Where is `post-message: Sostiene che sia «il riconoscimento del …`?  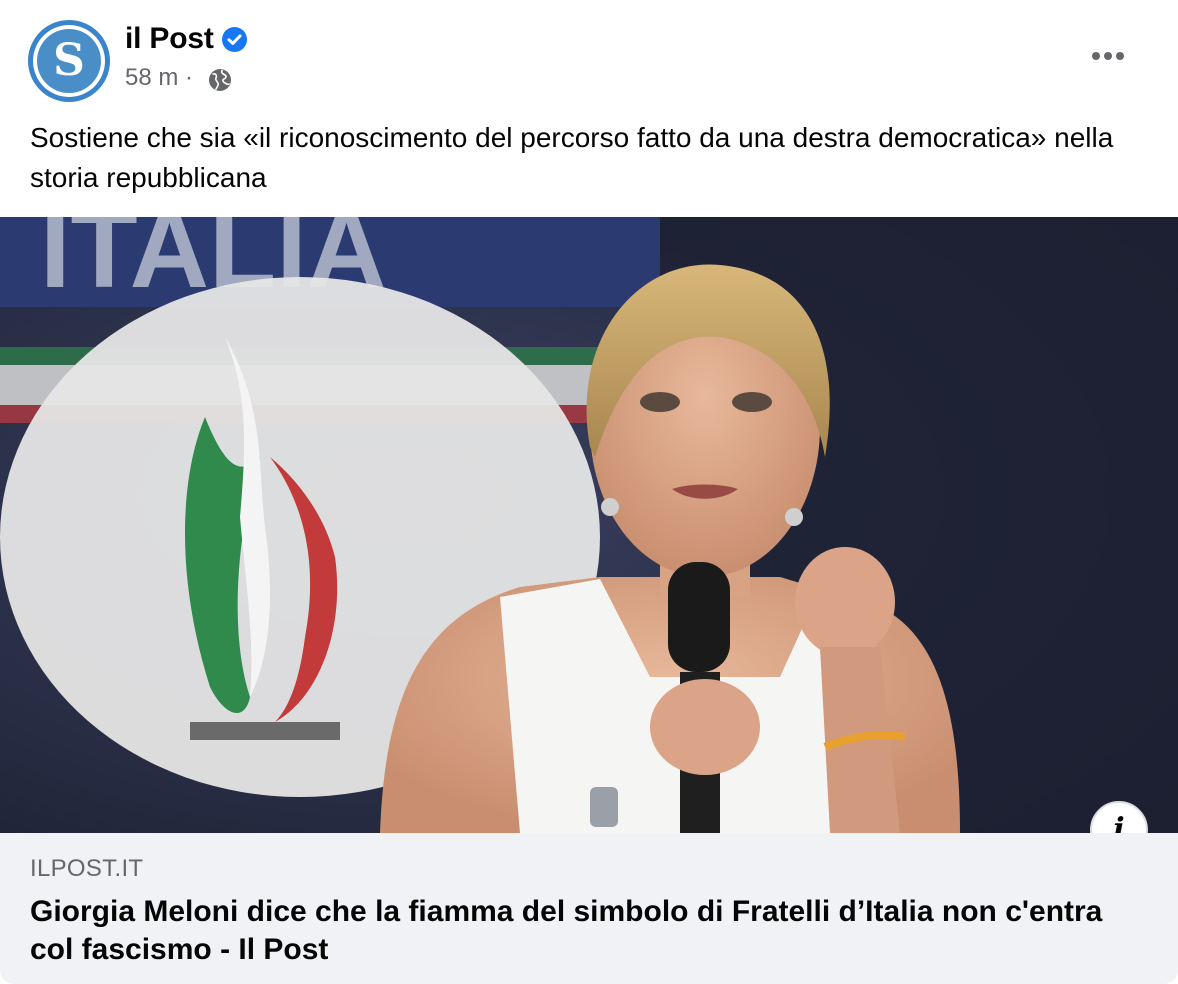
post-message: Sostiene che sia «il riconoscimento del … is located at coordinates (572, 157).